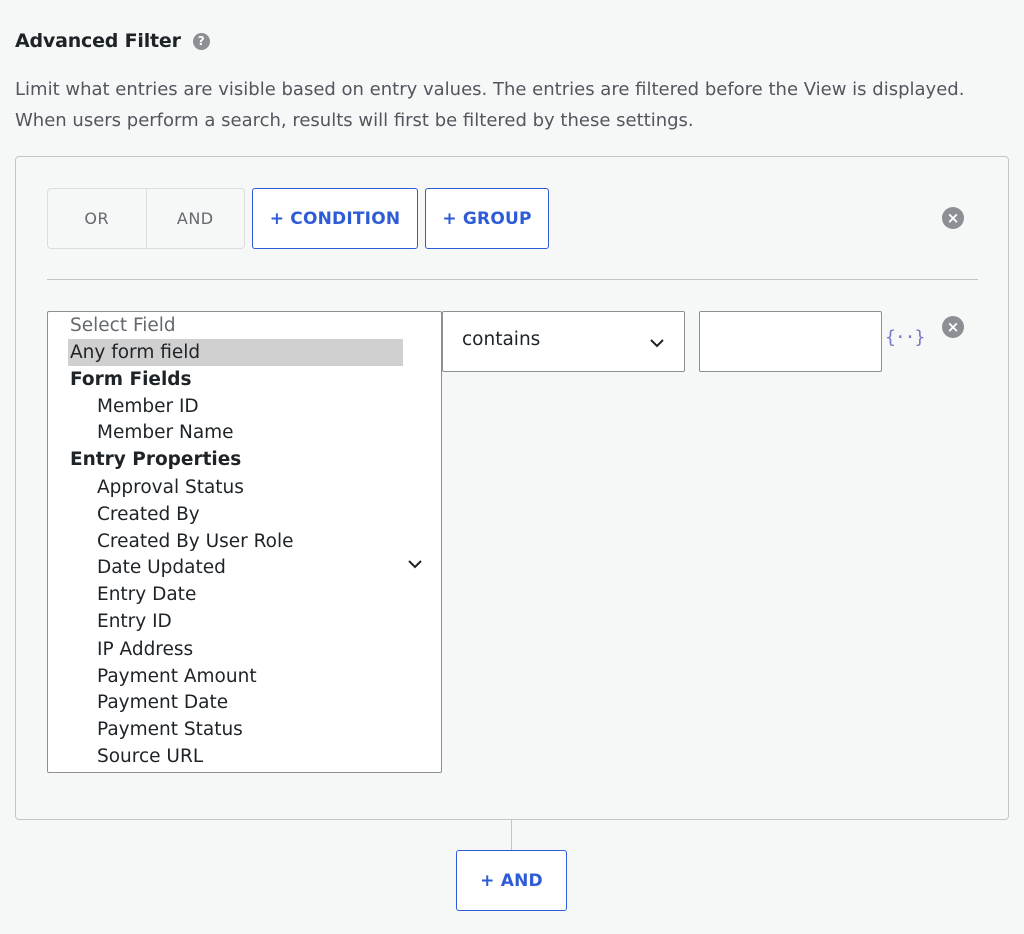 This screenshot has width=1024, height=934. What do you see at coordinates (487, 218) in the screenshot?
I see `add-group-button: + GROUP` at bounding box center [487, 218].